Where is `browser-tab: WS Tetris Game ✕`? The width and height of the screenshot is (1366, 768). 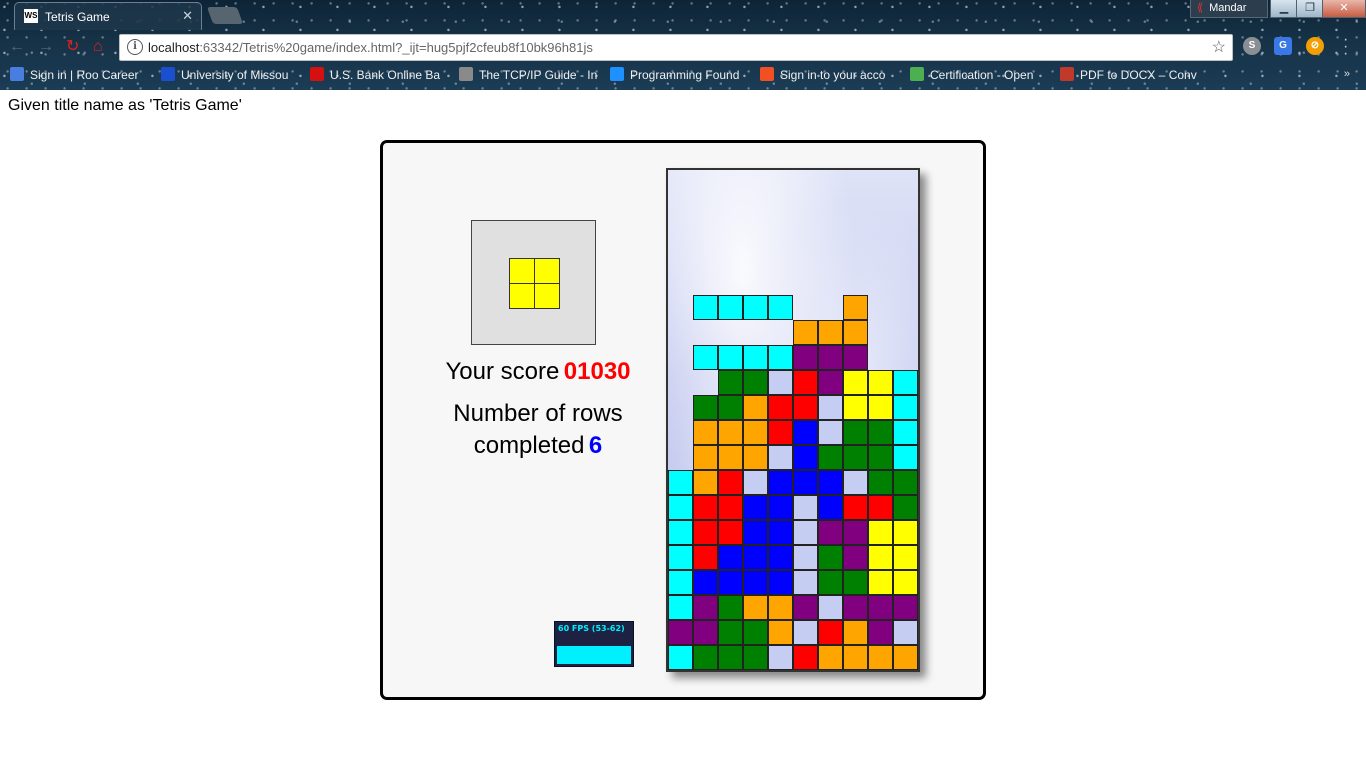
browser-tab: WS Tetris Game ✕ is located at coordinates (108, 16).